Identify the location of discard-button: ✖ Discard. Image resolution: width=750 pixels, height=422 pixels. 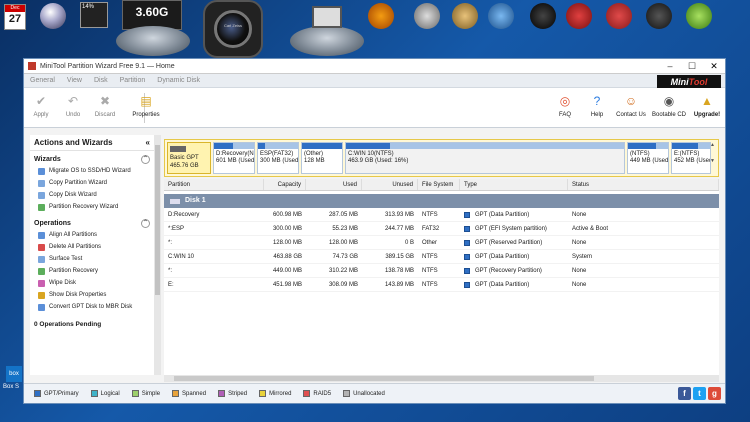
(105, 106).